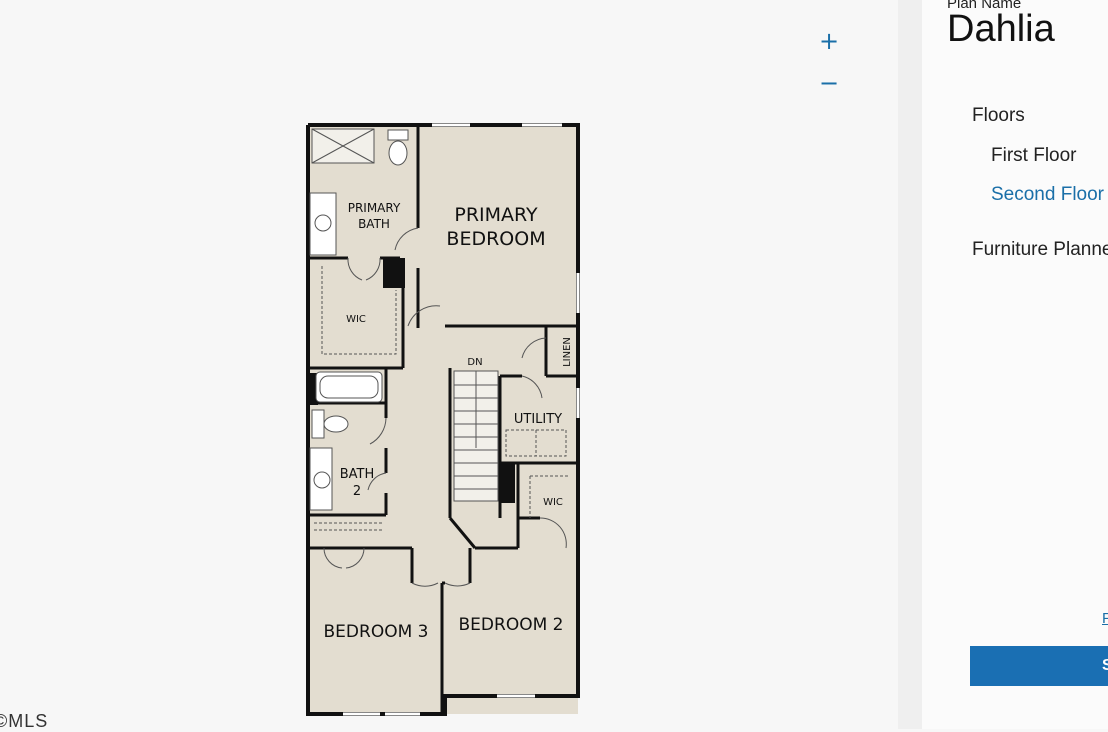 The image size is (1108, 732). Describe the element at coordinates (829, 83) in the screenshot. I see `zoom-out-icon: −` at that location.